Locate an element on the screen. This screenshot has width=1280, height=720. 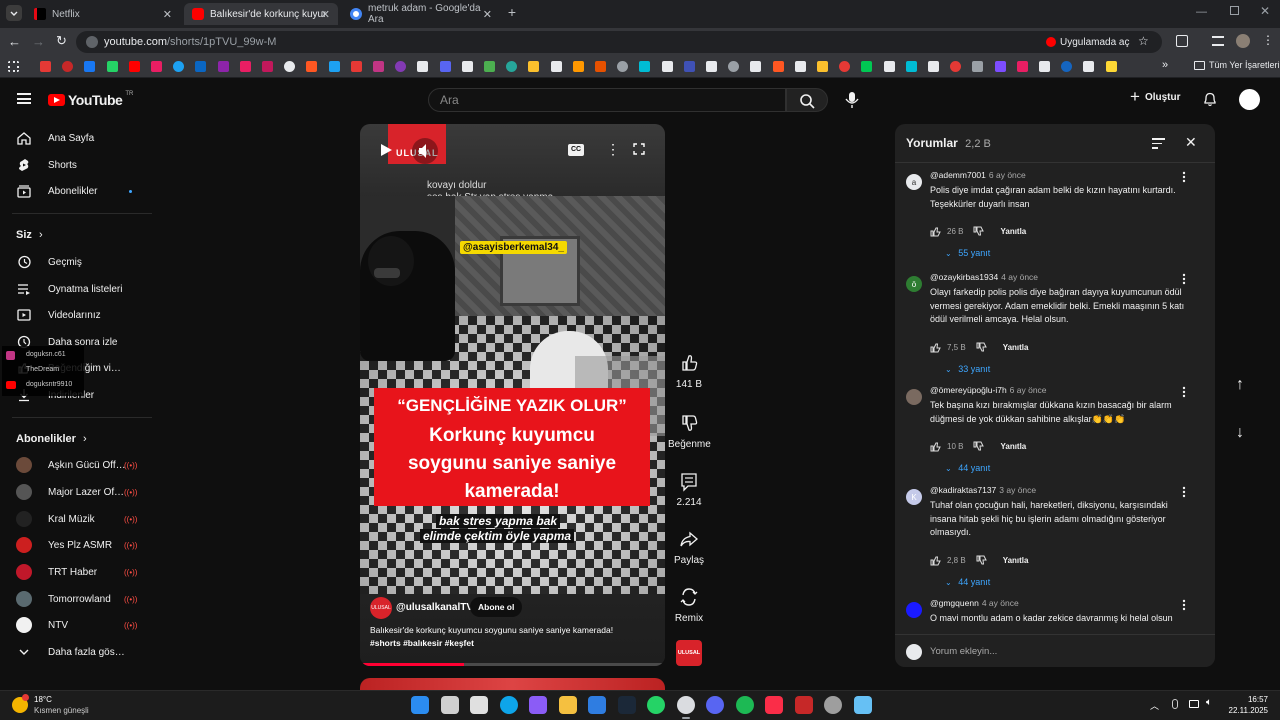
sidebar-section-you: Siz › is located at coordinates (29, 235).